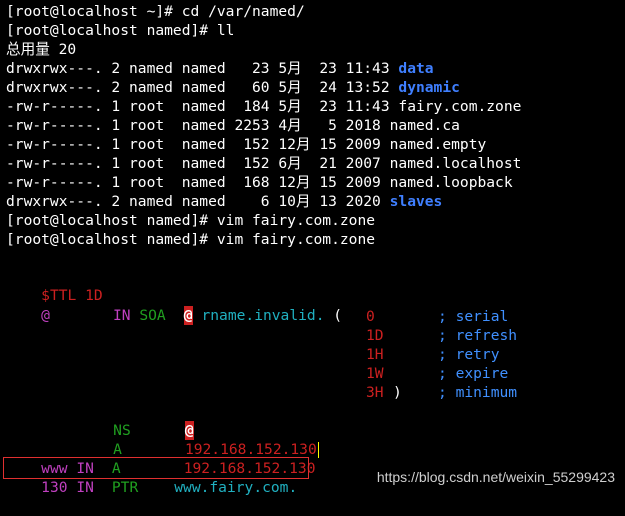 The width and height of the screenshot is (625, 516). I want to click on listing-row-meta: -rw-r-----. 1 root named 2253 4月 5 2018, so click(198, 125).